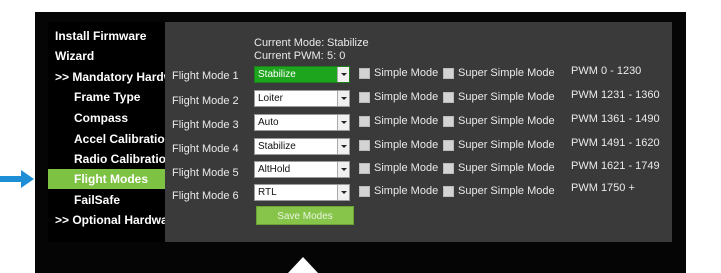 The width and height of the screenshot is (721, 273). Describe the element at coordinates (406, 73) in the screenshot. I see `simple-mode-1-label: Simple Mode` at that location.